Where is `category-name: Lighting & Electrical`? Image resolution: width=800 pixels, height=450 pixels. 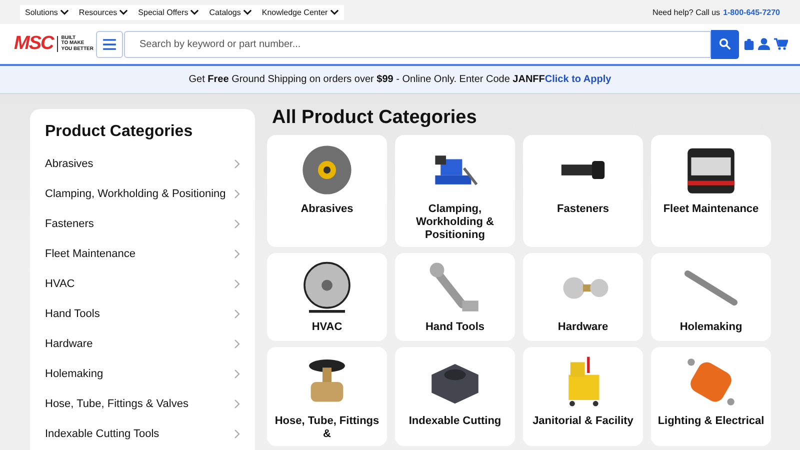 category-name: Lighting & Electrical is located at coordinates (711, 421).